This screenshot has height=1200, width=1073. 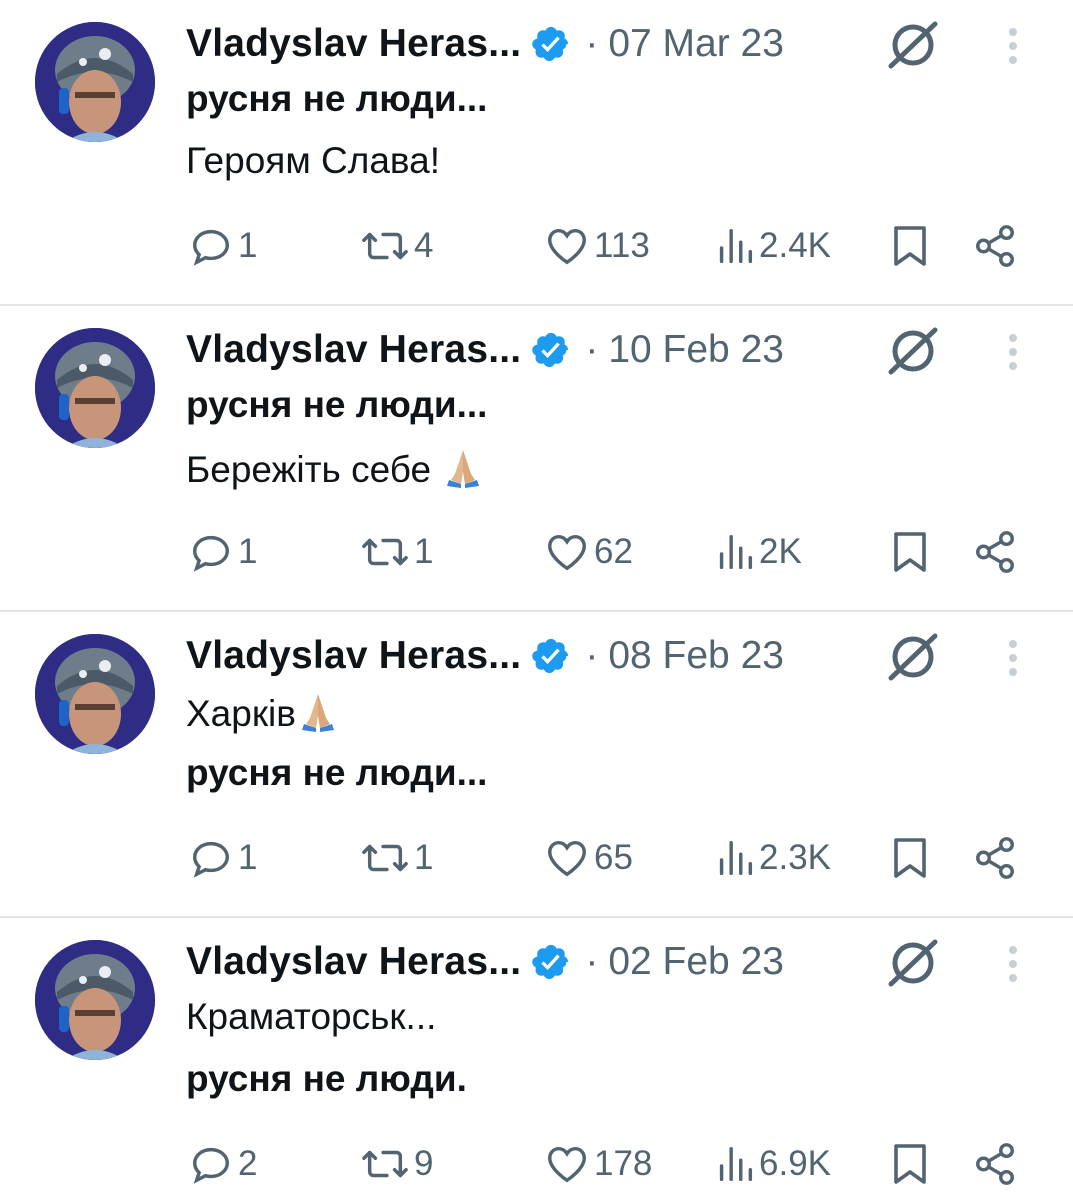 I want to click on repost-button: 4, so click(x=396, y=246).